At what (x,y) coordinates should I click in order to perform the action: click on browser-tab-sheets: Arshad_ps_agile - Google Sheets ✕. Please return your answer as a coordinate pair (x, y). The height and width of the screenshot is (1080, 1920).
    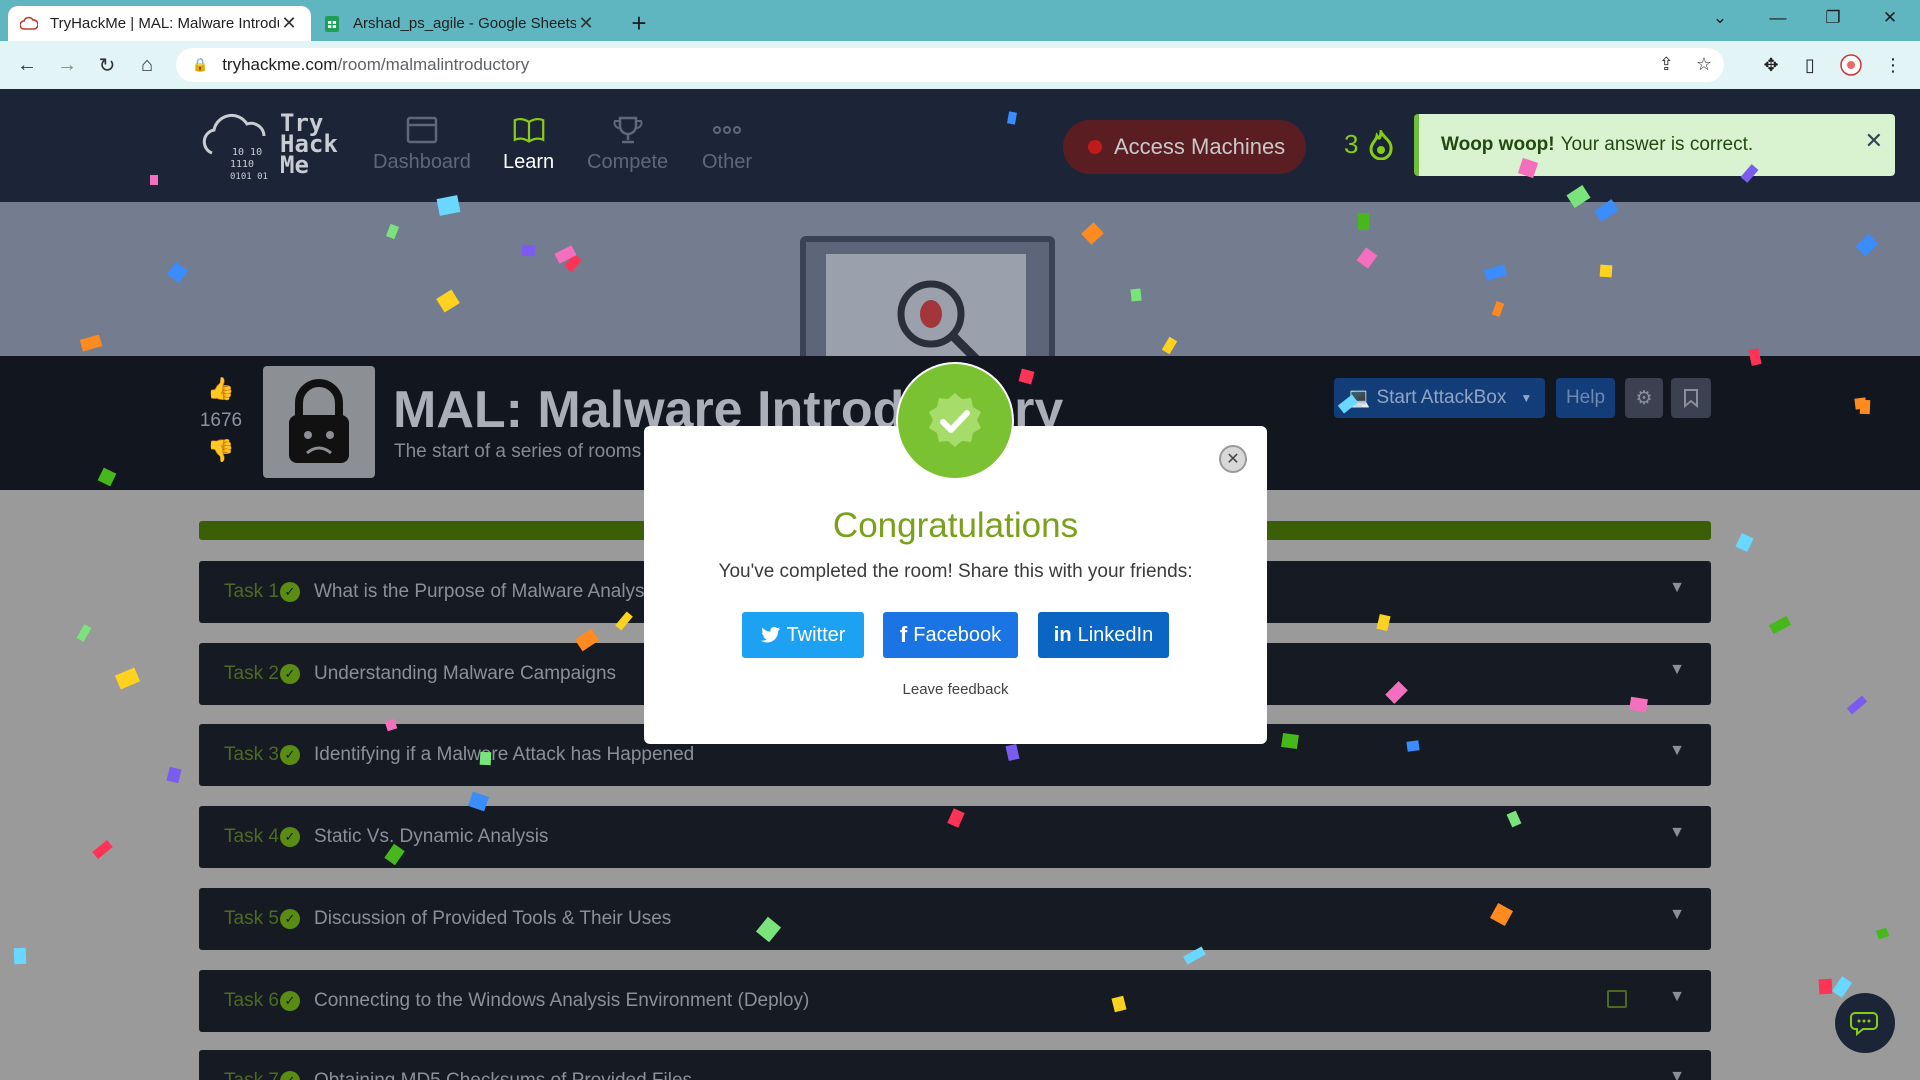
    Looking at the image, I should click on (459, 23).